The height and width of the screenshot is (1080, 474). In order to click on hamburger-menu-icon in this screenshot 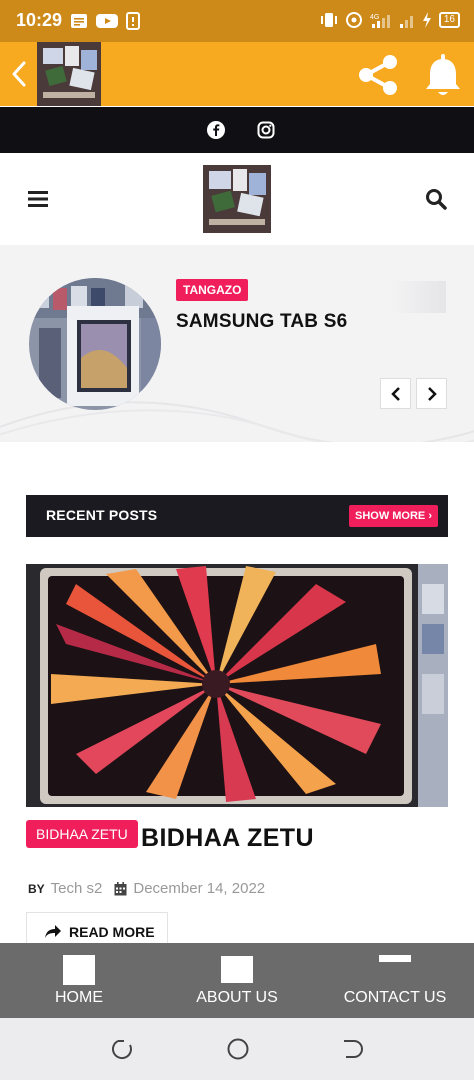, I will do `click(38, 199)`.